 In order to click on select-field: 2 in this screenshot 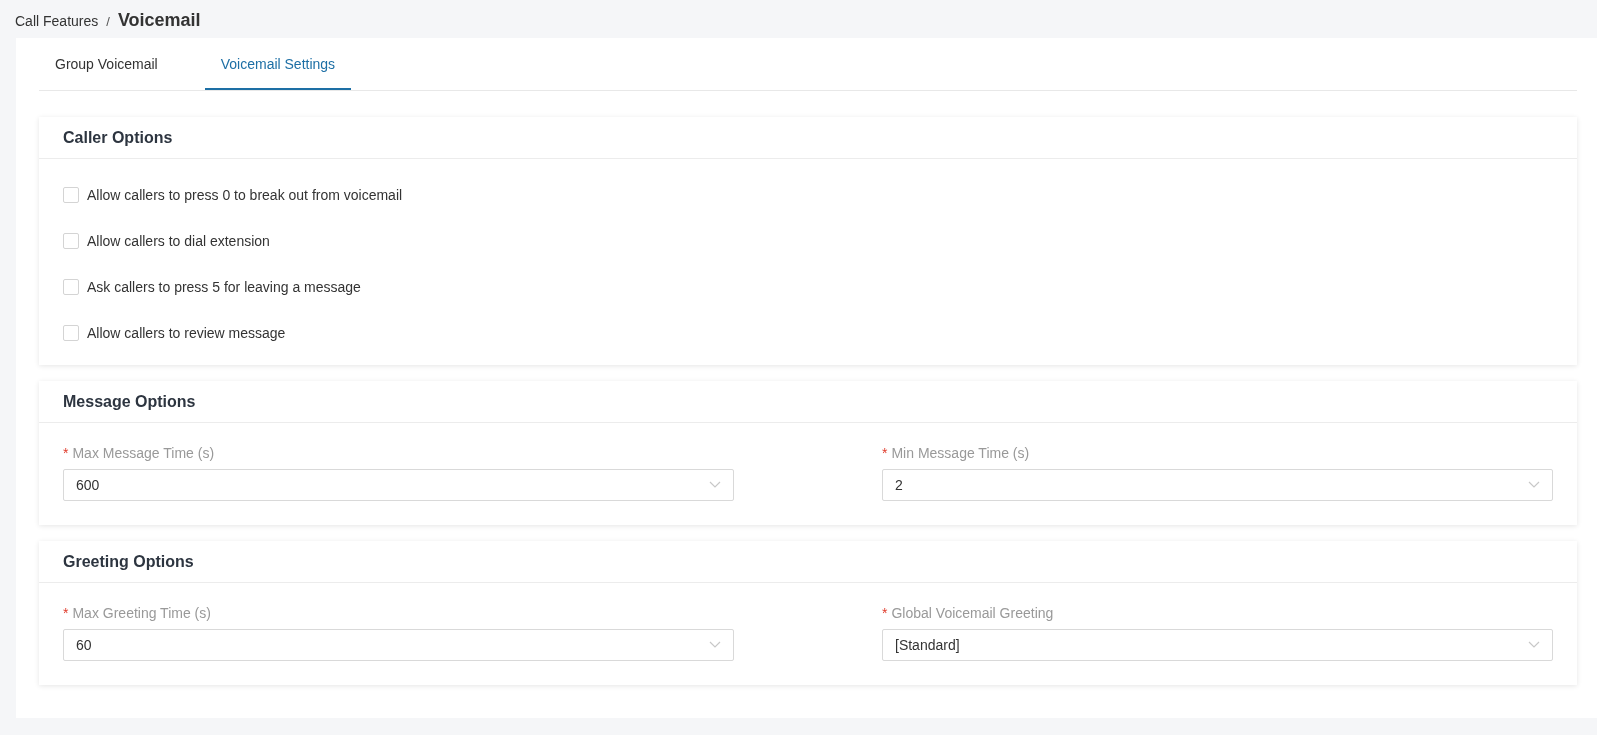, I will do `click(1217, 485)`.